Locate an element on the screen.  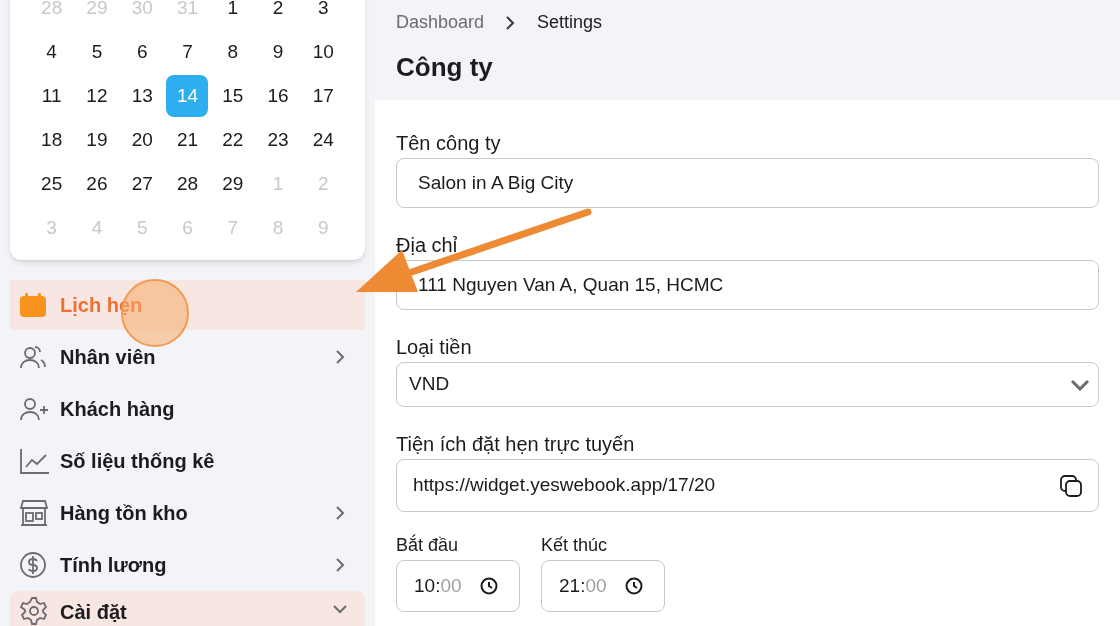
calendar-day: 29 is located at coordinates (232, 184).